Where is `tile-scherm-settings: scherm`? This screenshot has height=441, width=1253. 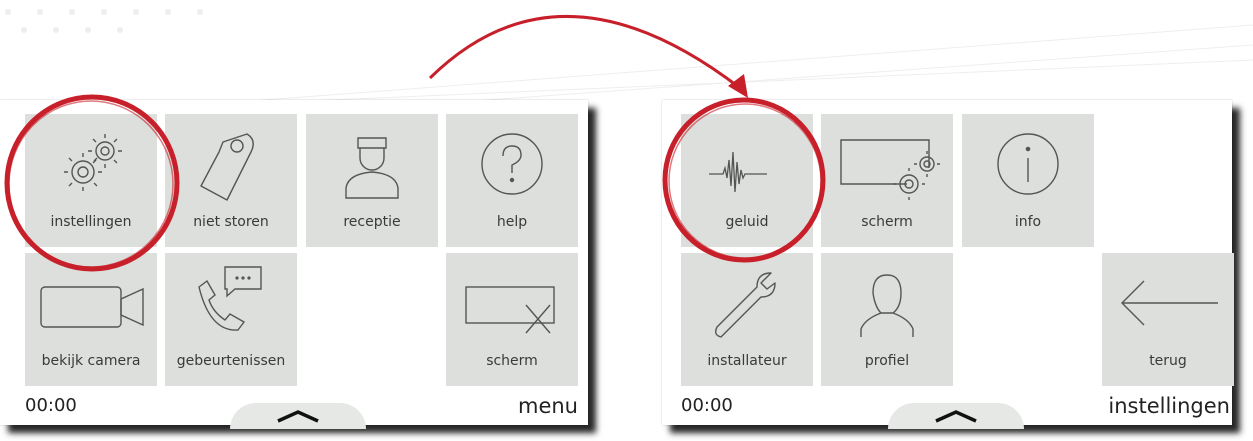 tile-scherm-settings: scherm is located at coordinates (887, 180).